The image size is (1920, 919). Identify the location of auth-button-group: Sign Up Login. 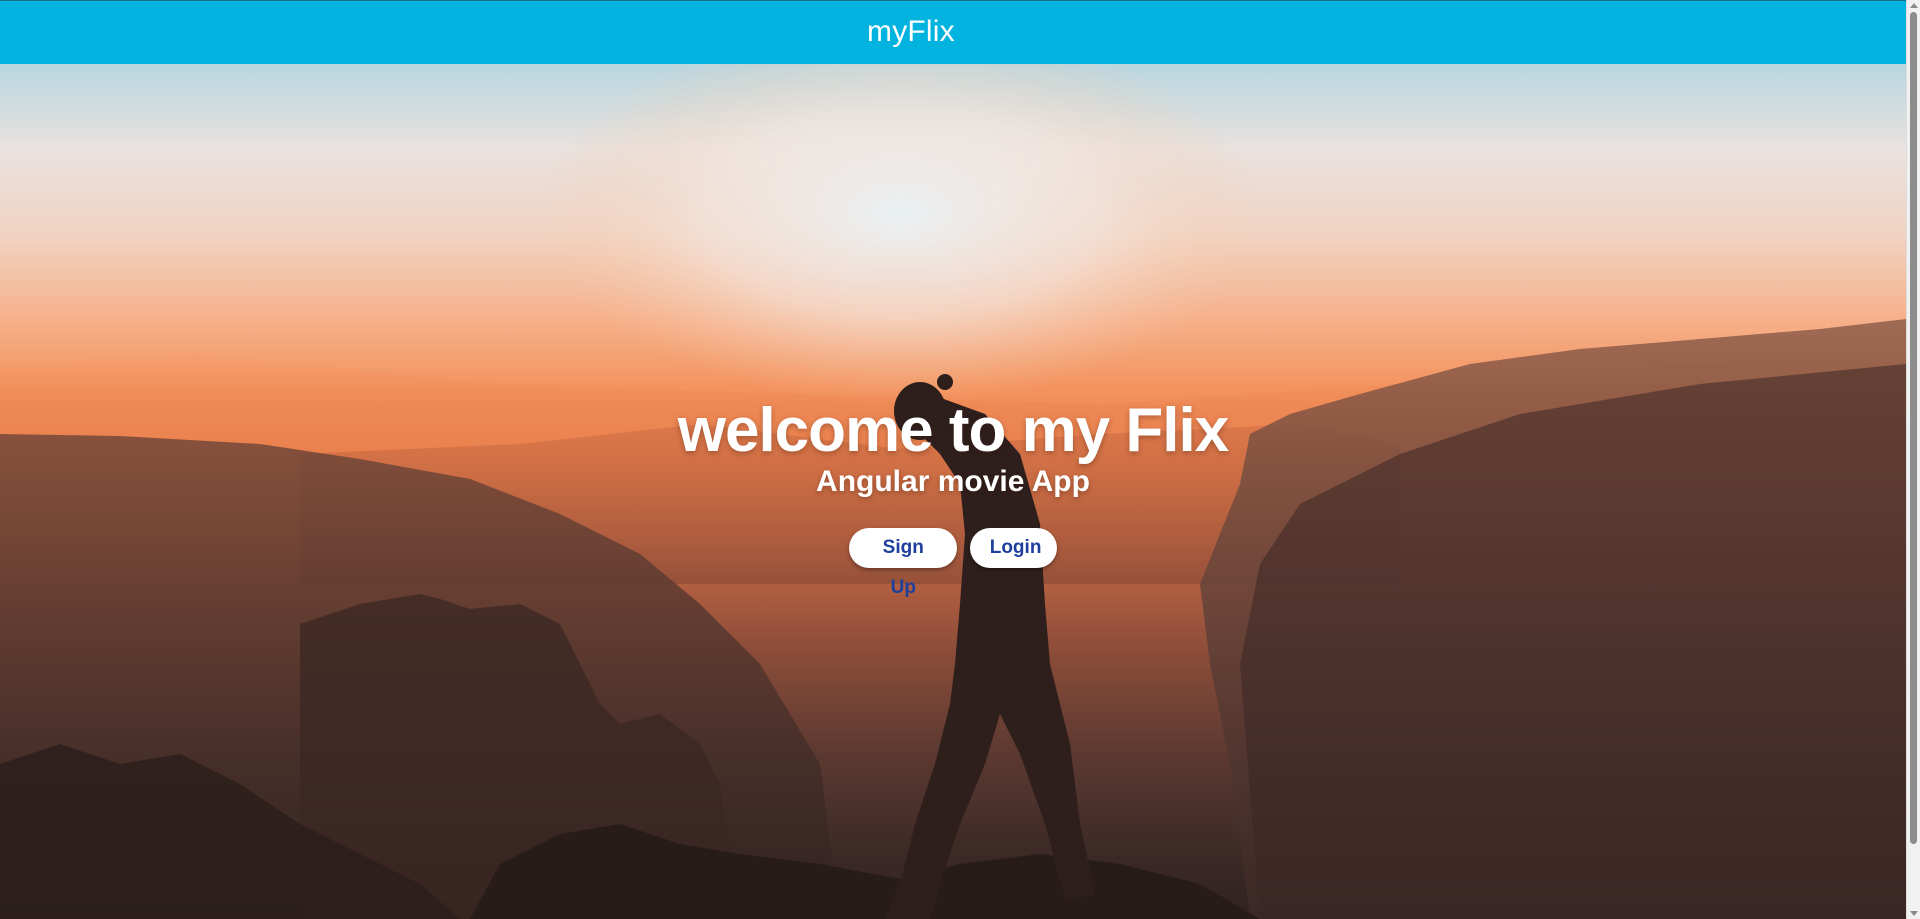
(953, 563).